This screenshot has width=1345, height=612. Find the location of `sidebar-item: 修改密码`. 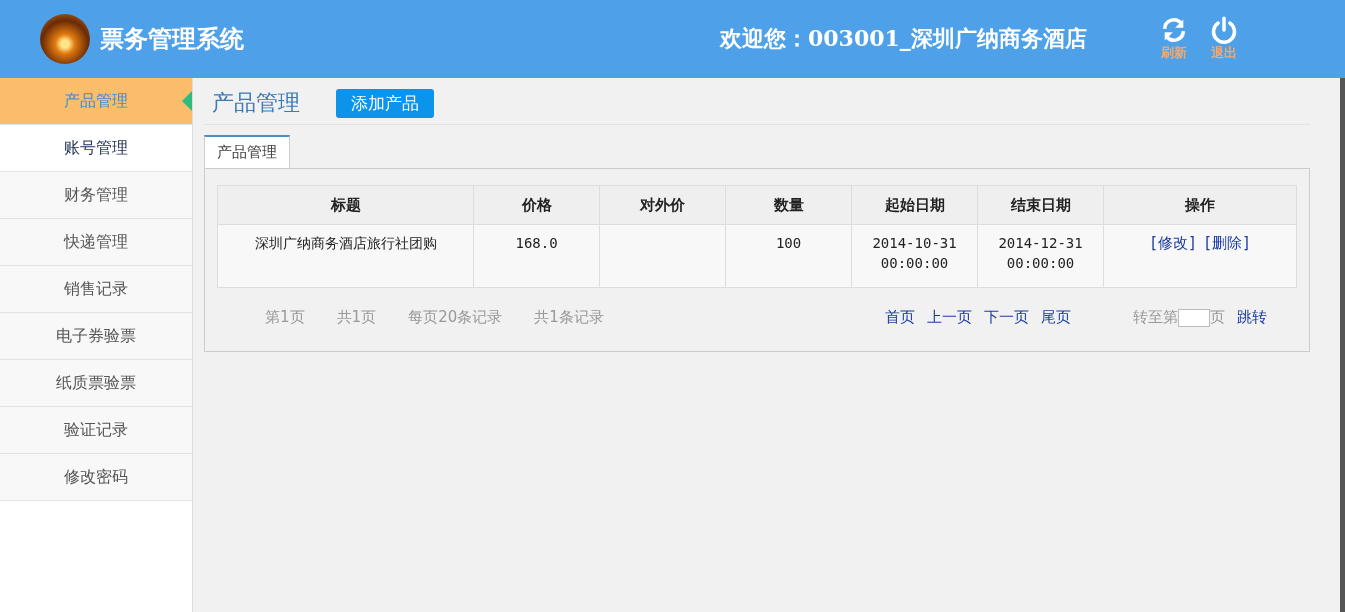

sidebar-item: 修改密码 is located at coordinates (96, 477).